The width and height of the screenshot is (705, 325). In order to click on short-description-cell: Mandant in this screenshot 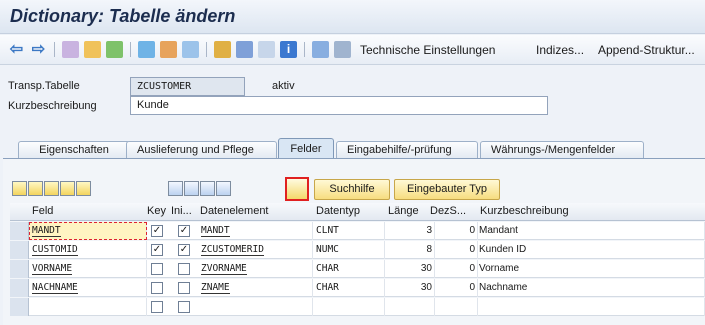, I will do `click(591, 231)`.